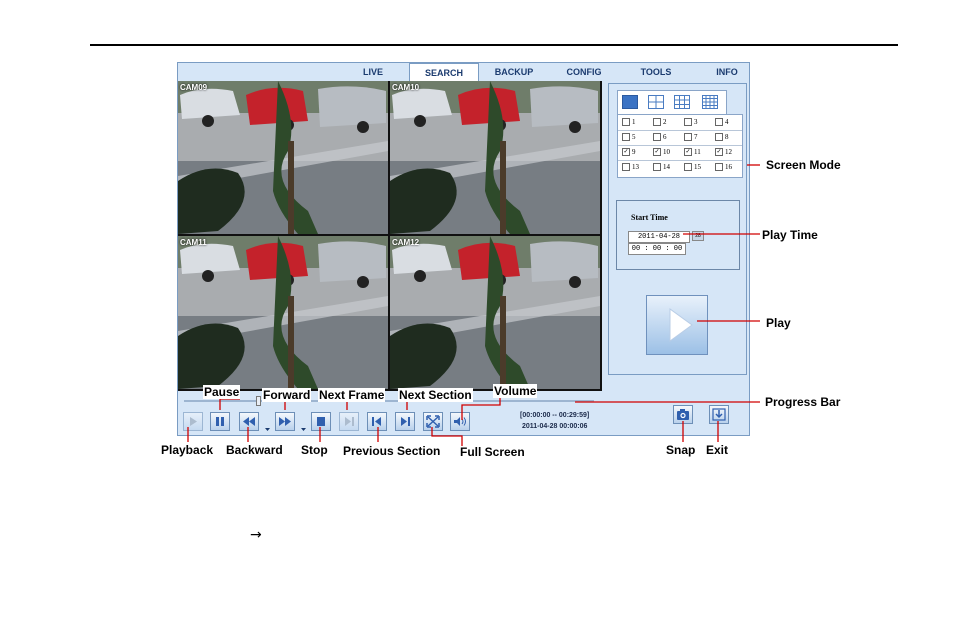 This screenshot has height=636, width=954. Describe the element at coordinates (492, 452) in the screenshot. I see `annotation-full-screen: Full Screen` at that location.